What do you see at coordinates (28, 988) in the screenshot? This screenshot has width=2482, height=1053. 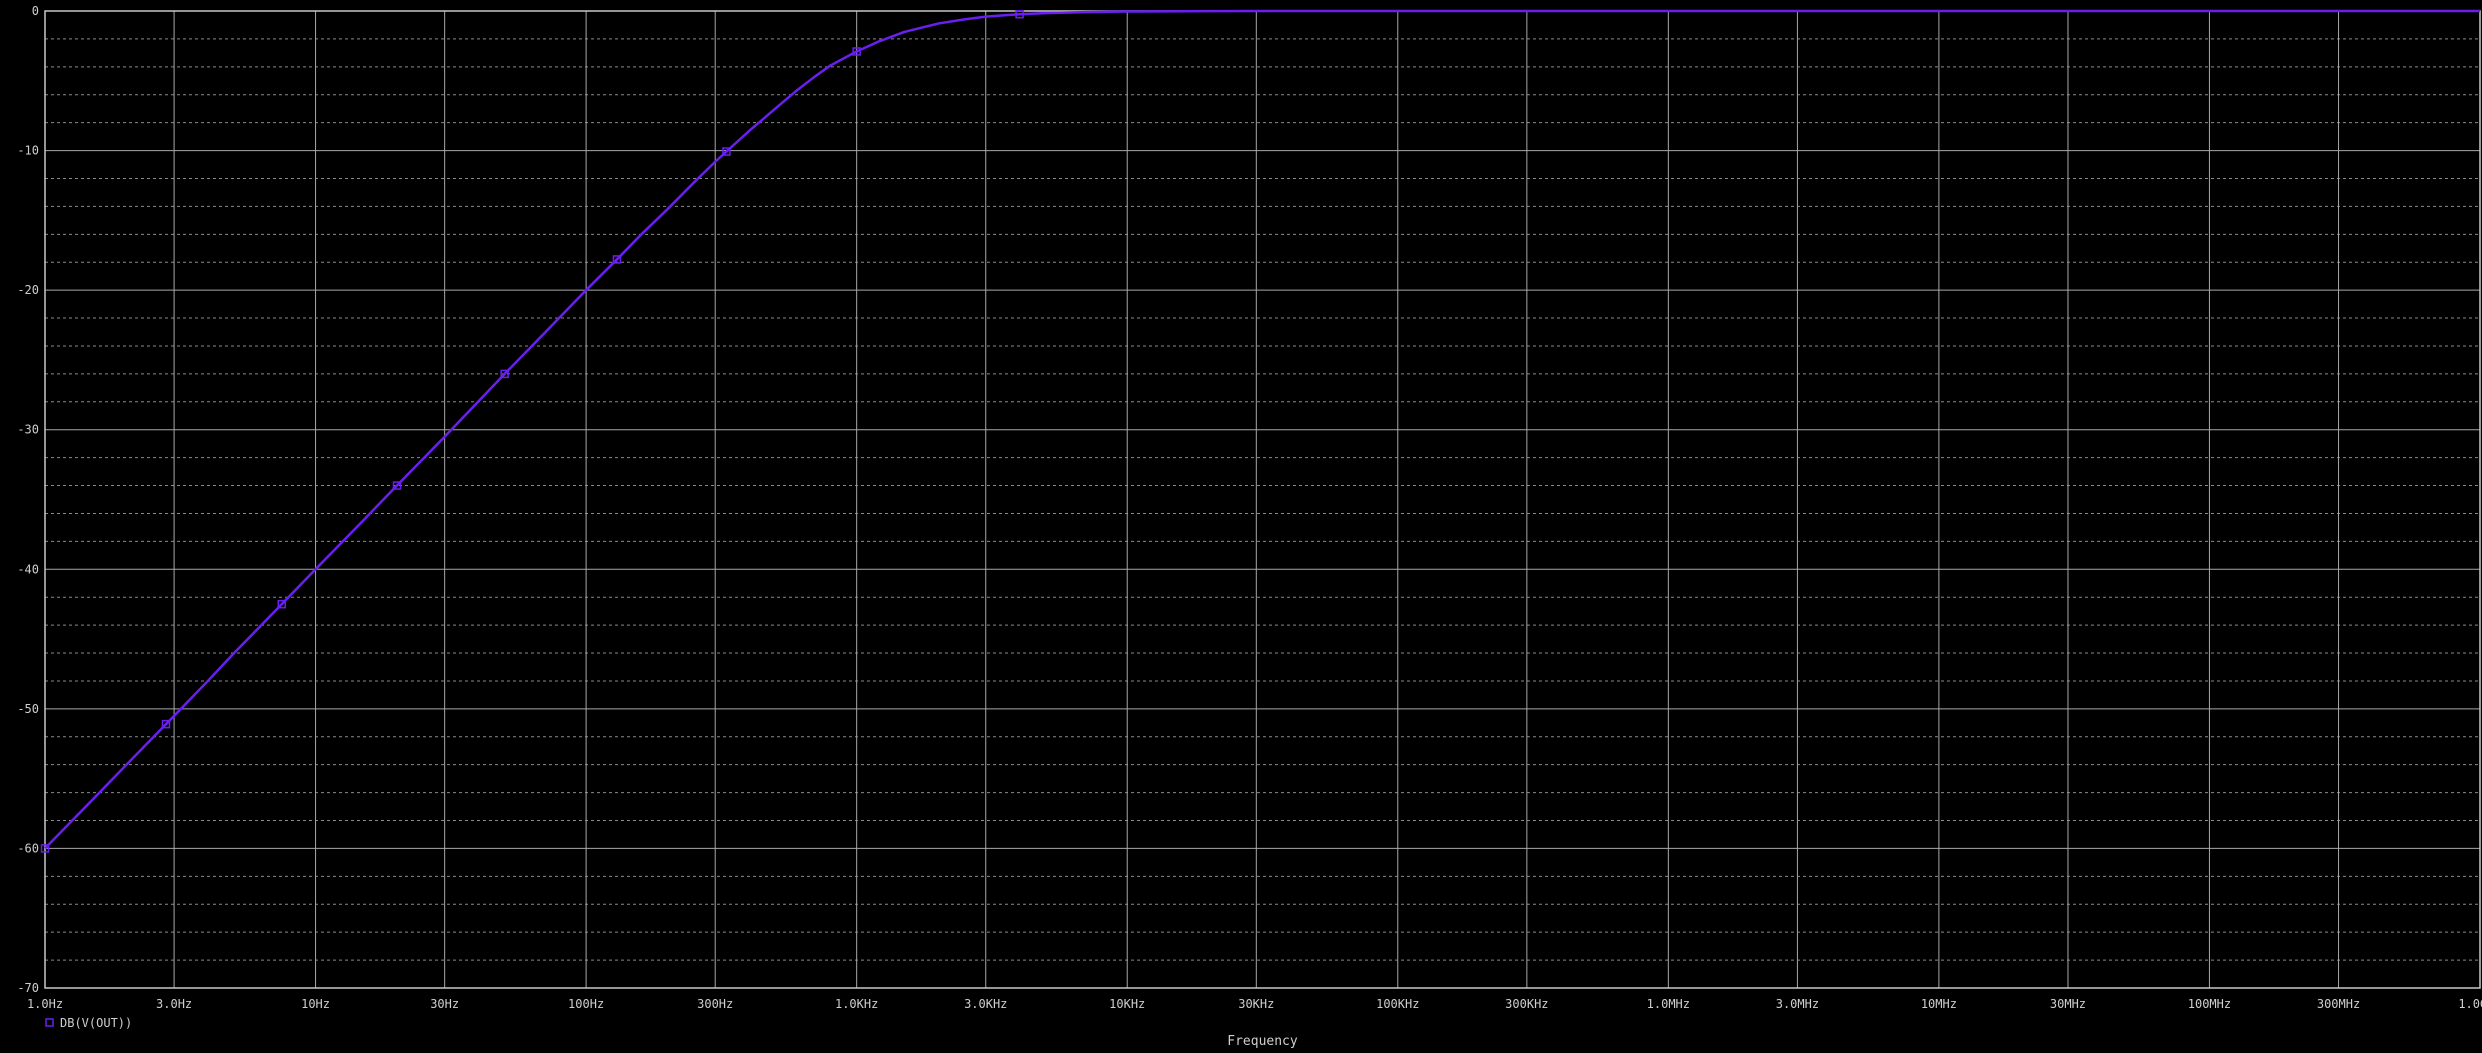 I see `y-tick-label: -70` at bounding box center [28, 988].